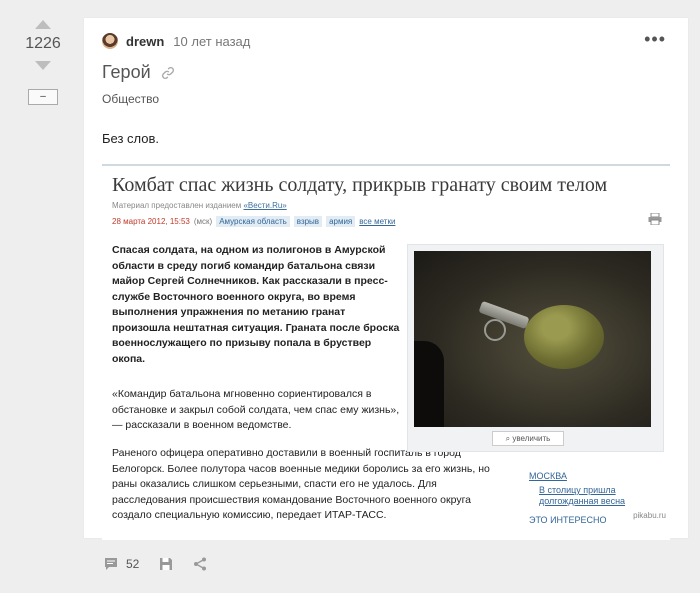 The width and height of the screenshot is (700, 593). Describe the element at coordinates (265, 205) in the screenshot. I see `article-source-name: «Вести.Ru»` at that location.